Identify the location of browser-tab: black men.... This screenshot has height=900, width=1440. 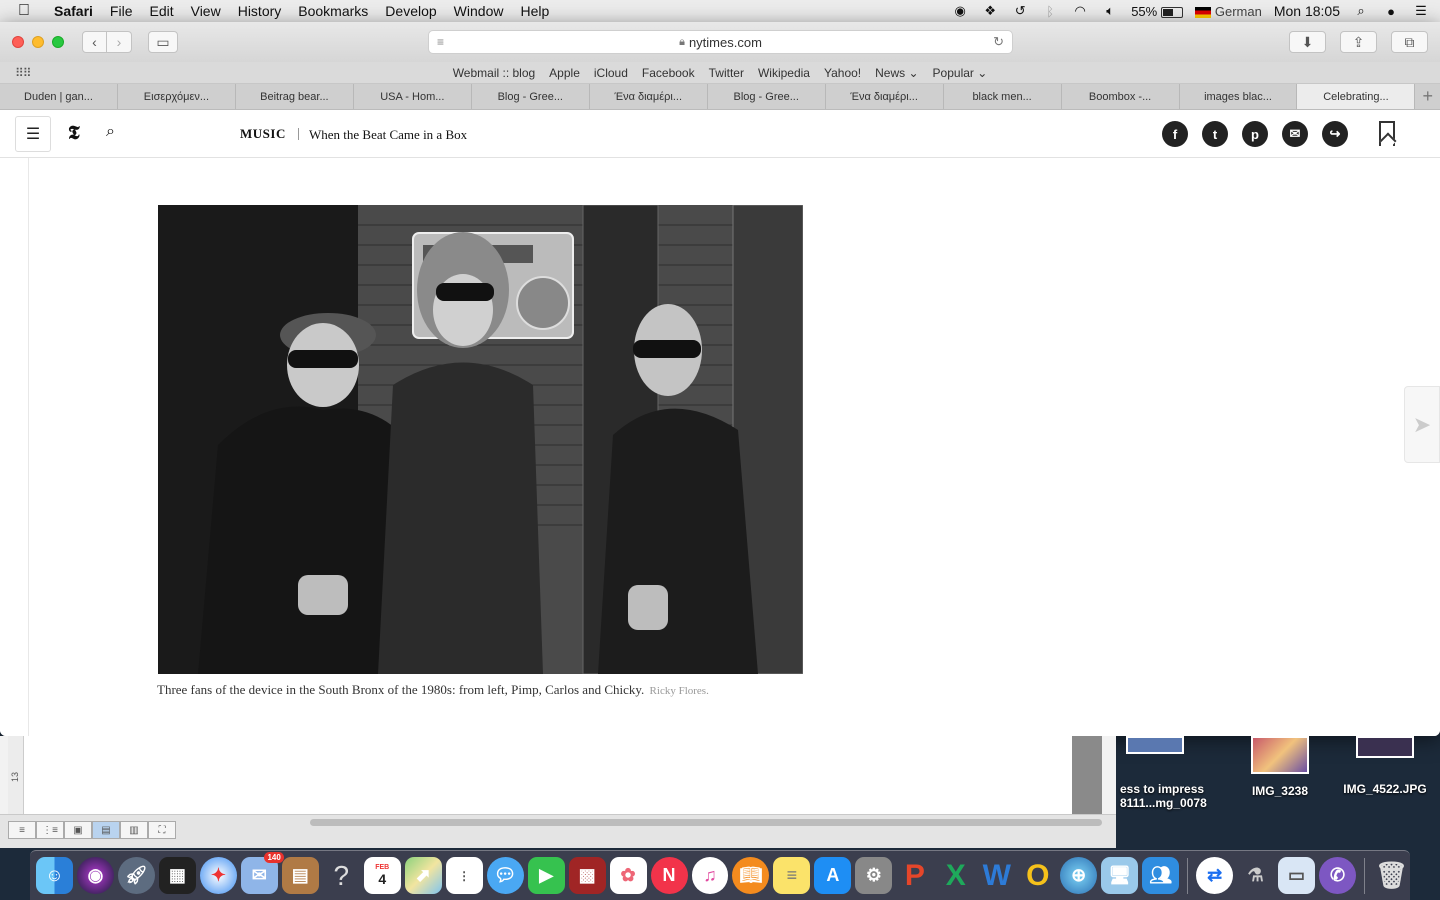
(1003, 96).